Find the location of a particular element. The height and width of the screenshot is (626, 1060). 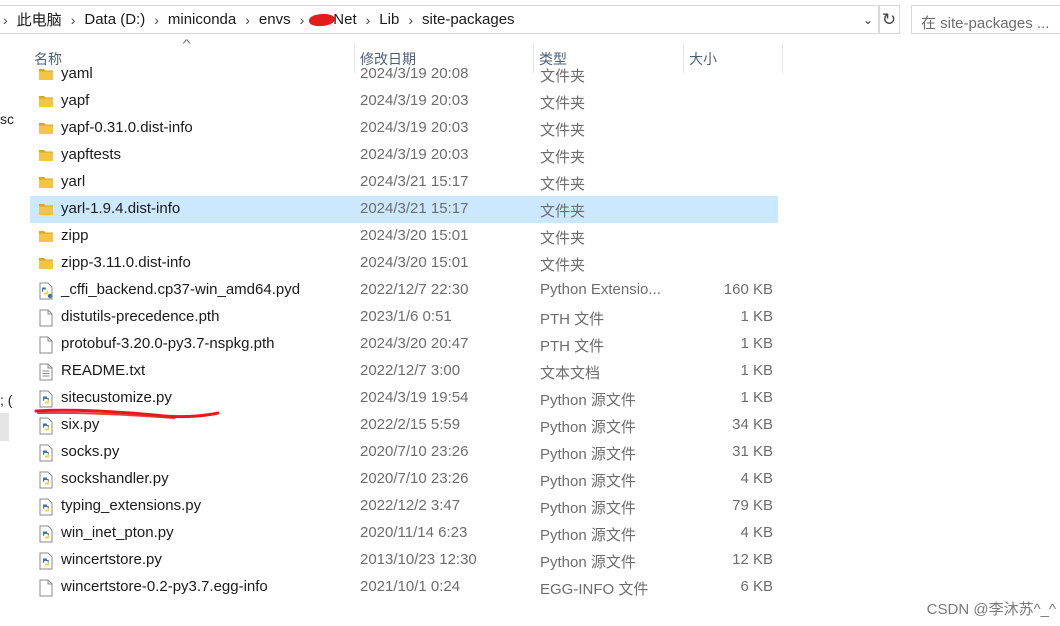

nav-pane-item: ; ( is located at coordinates (6, 400).